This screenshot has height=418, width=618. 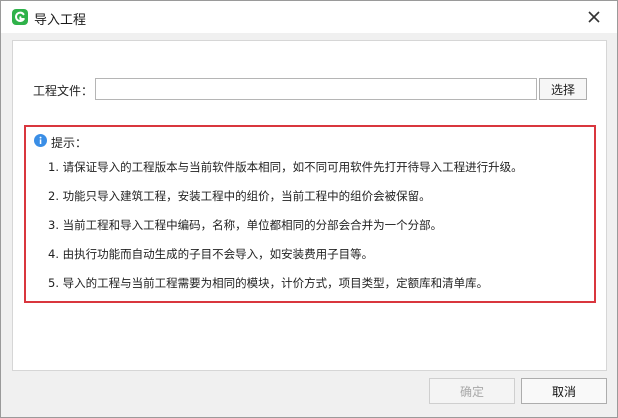 I want to click on select-file-button: 选择, so click(x=563, y=89).